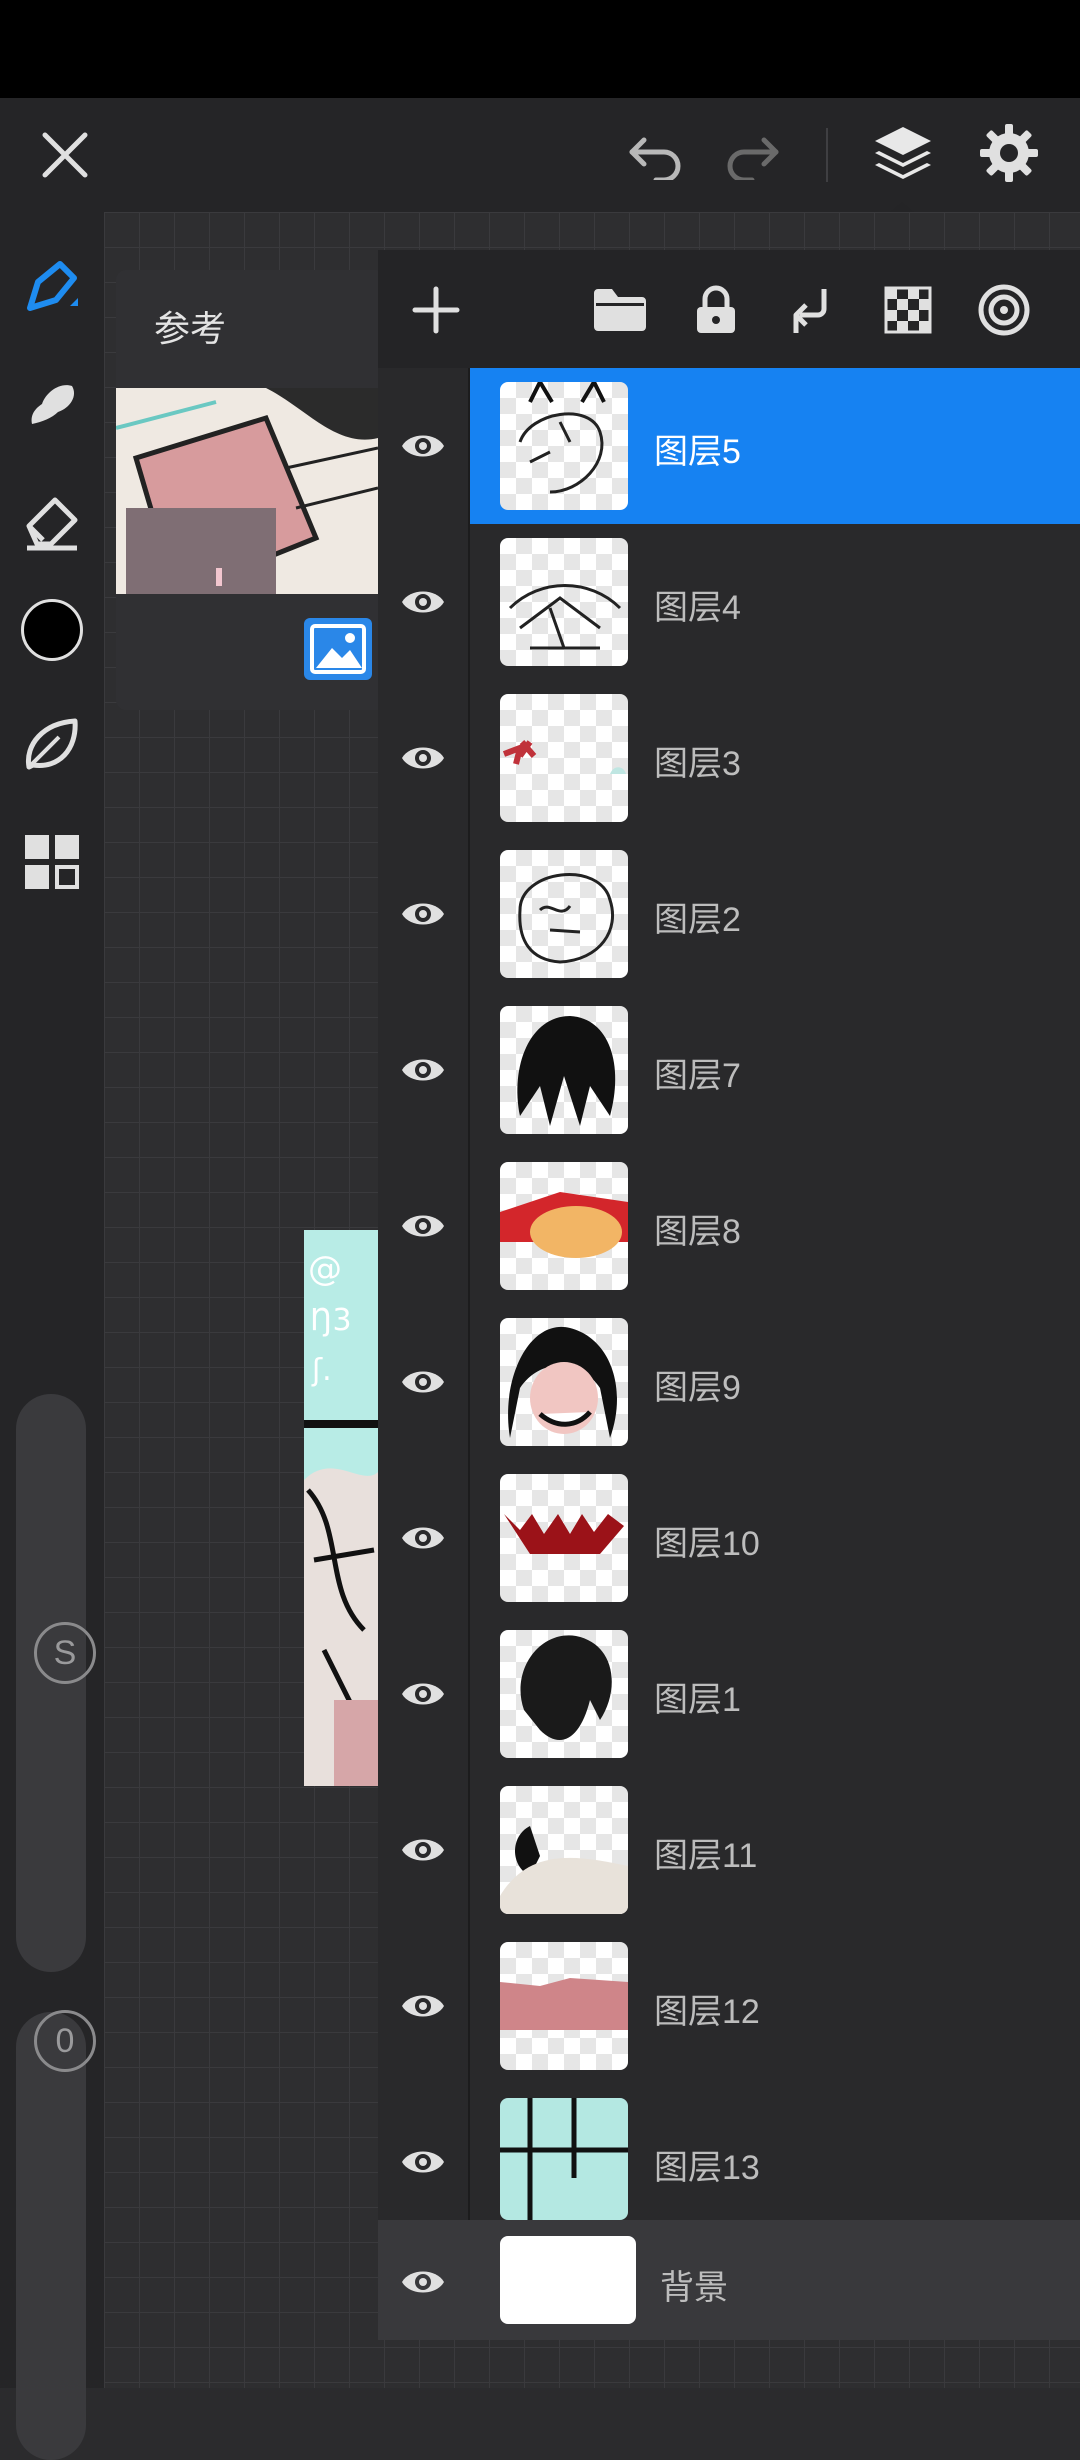  What do you see at coordinates (1004, 310) in the screenshot?
I see `clipping-icon` at bounding box center [1004, 310].